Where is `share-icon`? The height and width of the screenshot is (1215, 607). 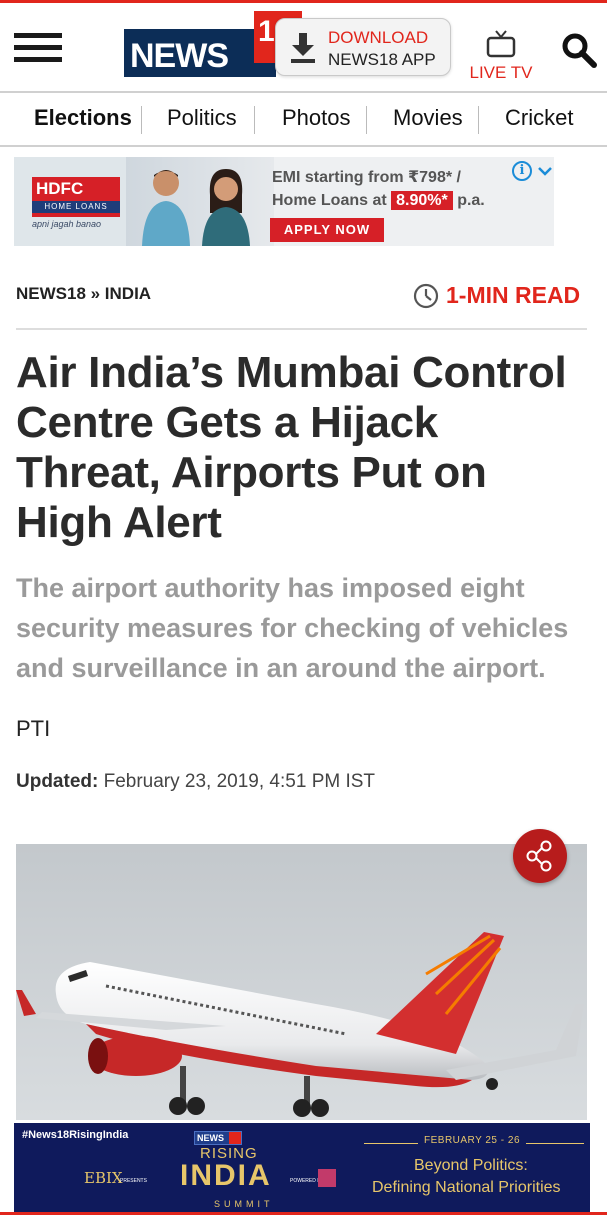 share-icon is located at coordinates (539, 856).